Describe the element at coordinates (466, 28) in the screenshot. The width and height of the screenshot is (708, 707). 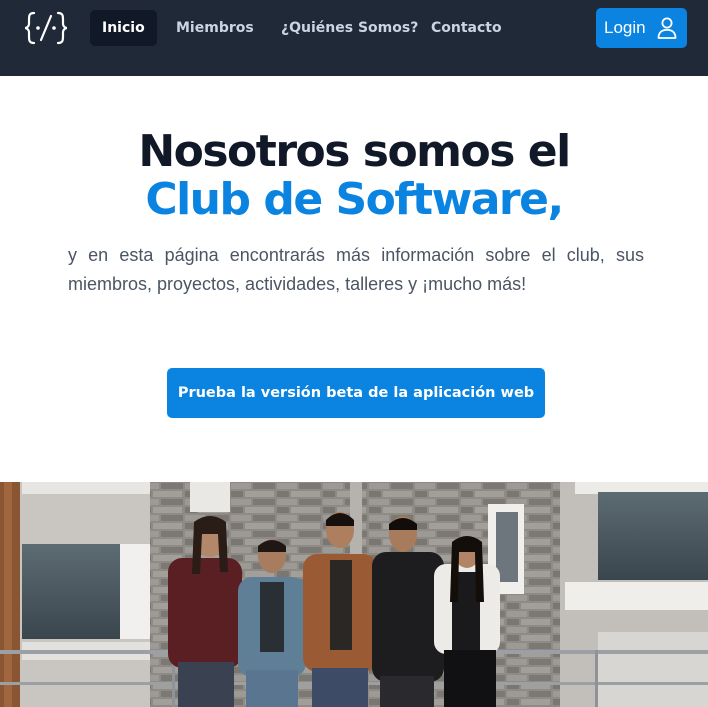
I see `nav-link-contacto: Contacto` at that location.